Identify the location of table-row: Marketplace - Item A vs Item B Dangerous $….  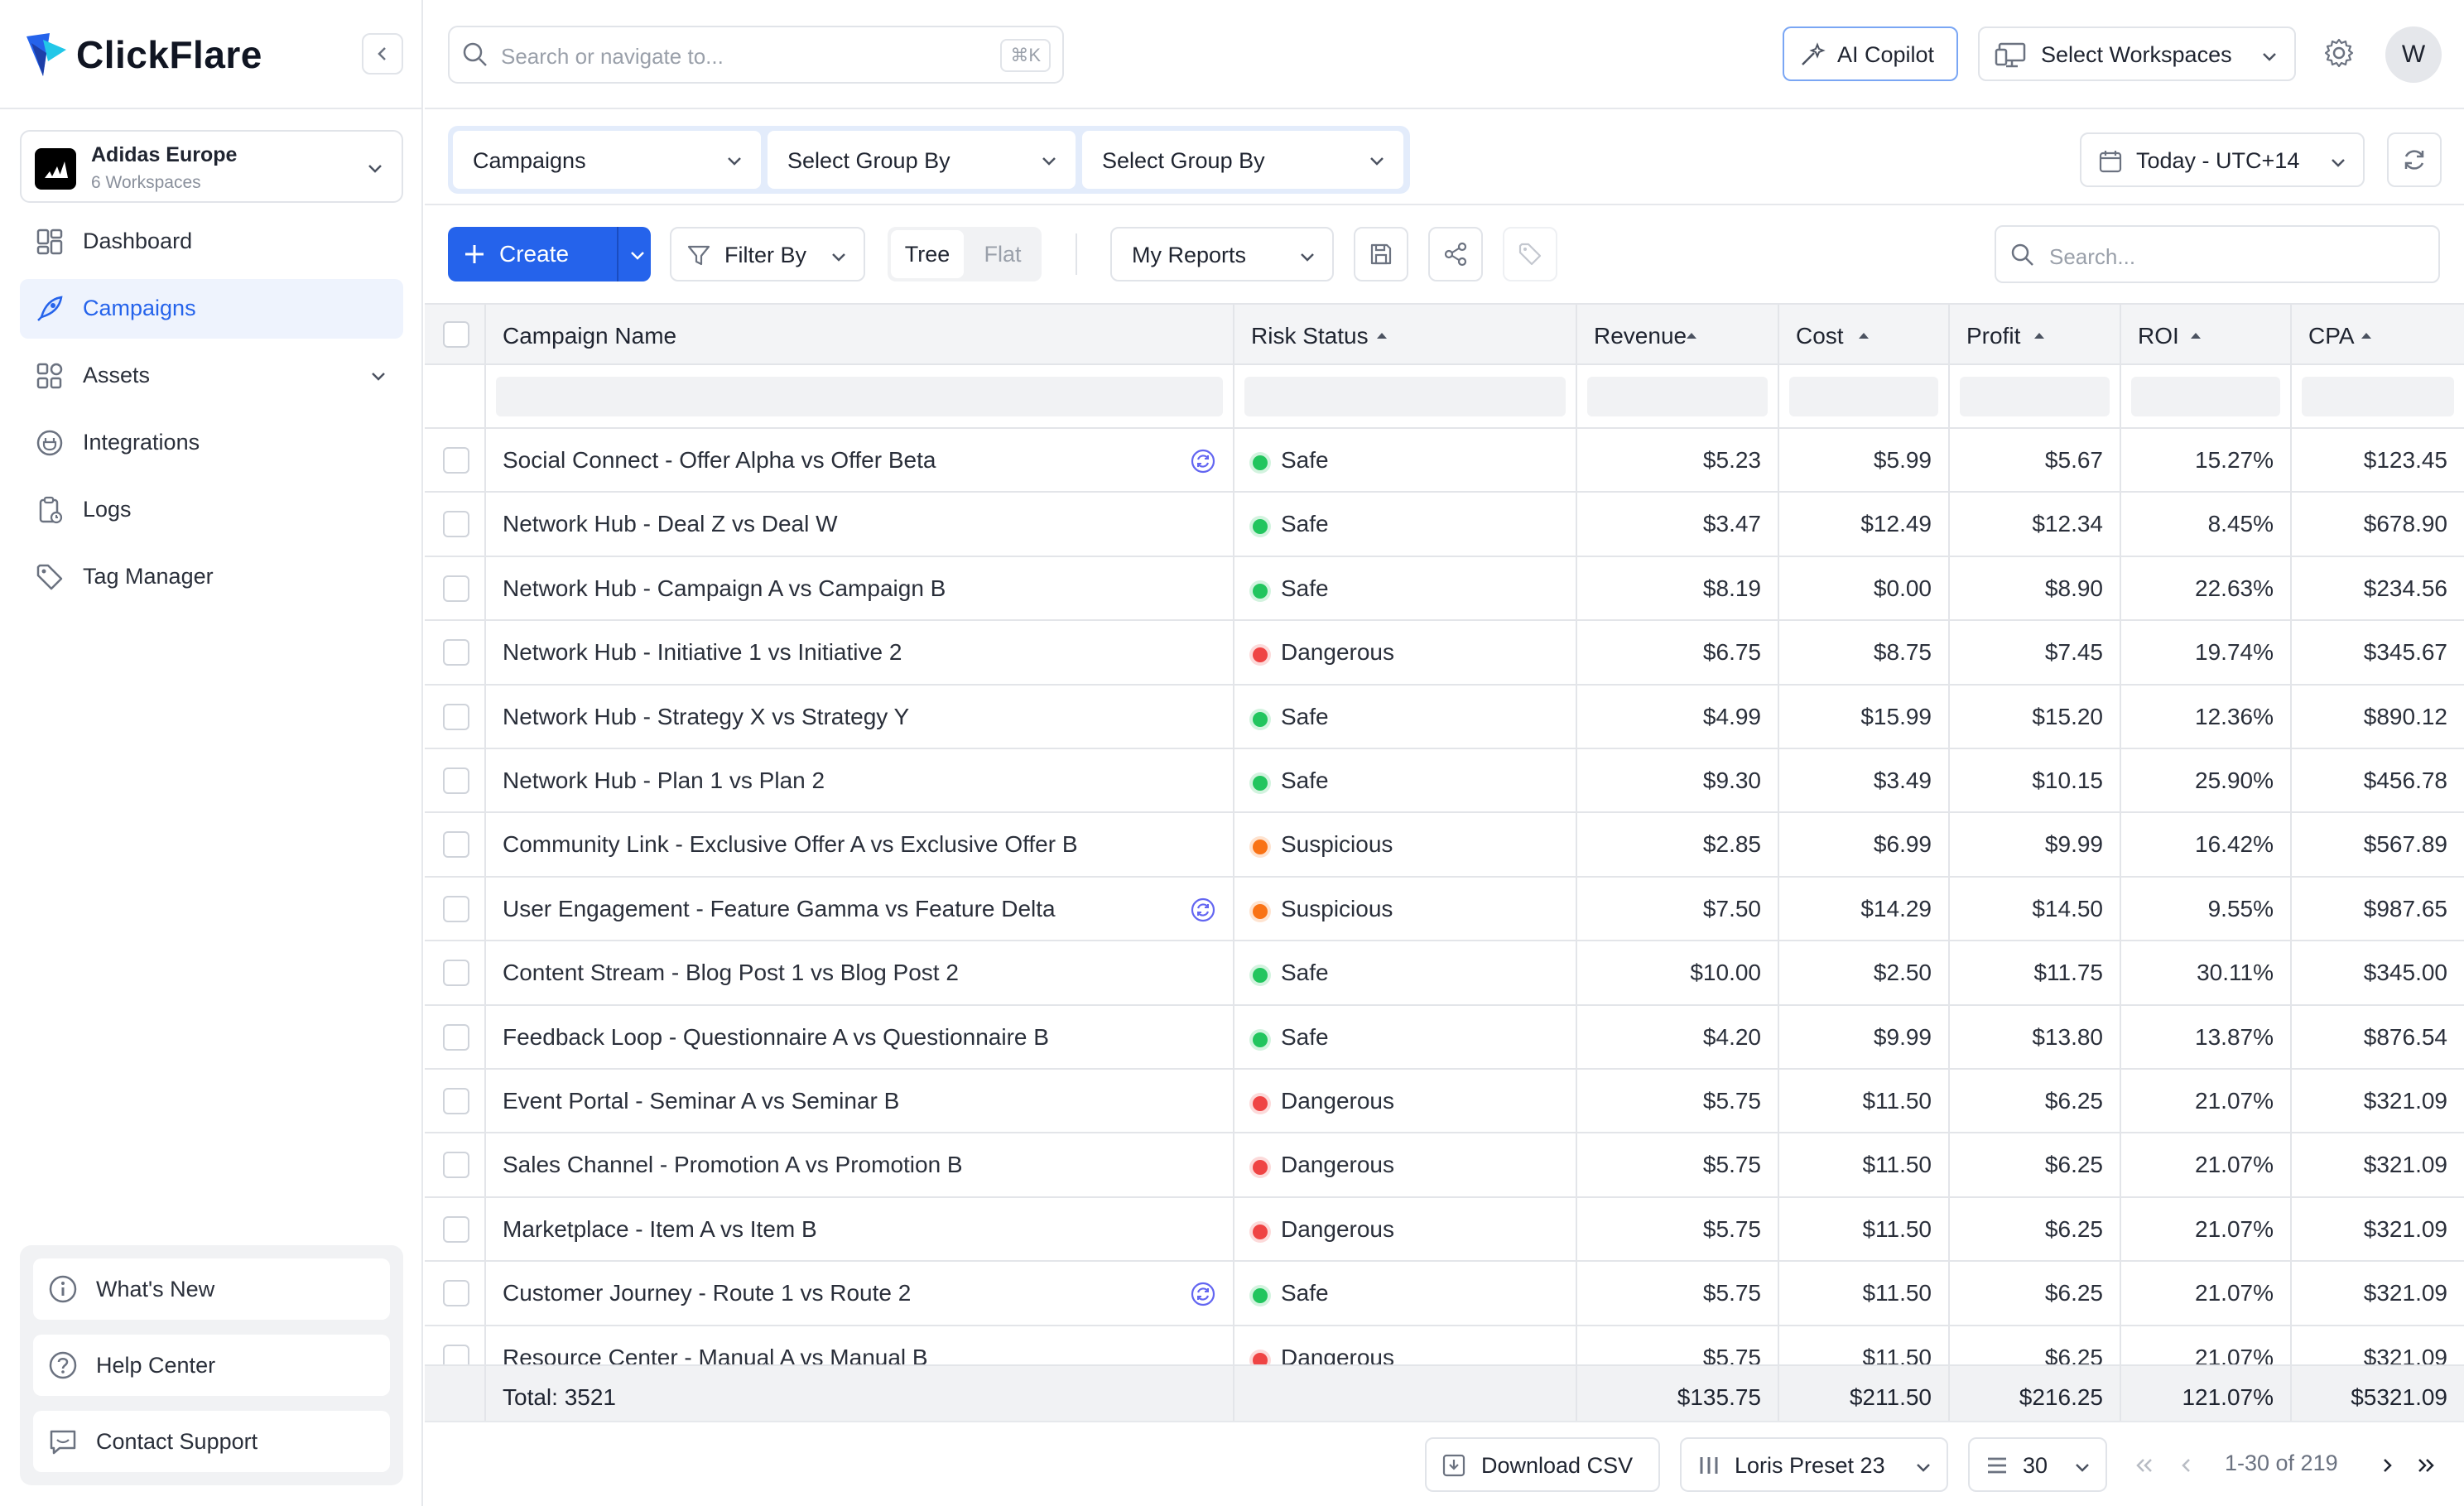
(1445, 1230).